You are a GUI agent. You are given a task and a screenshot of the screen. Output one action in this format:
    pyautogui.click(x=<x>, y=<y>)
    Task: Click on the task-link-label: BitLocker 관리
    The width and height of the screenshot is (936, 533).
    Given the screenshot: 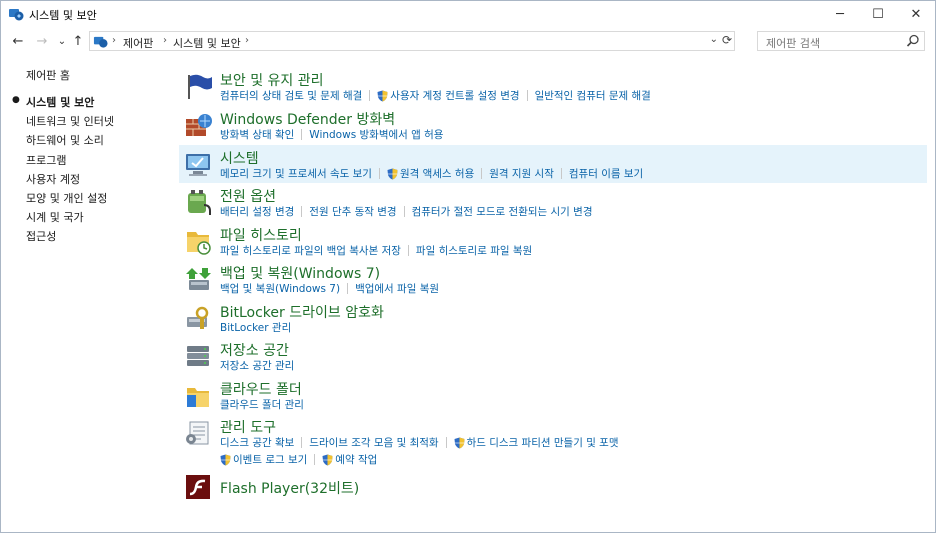 What is the action you would take?
    pyautogui.click(x=256, y=328)
    